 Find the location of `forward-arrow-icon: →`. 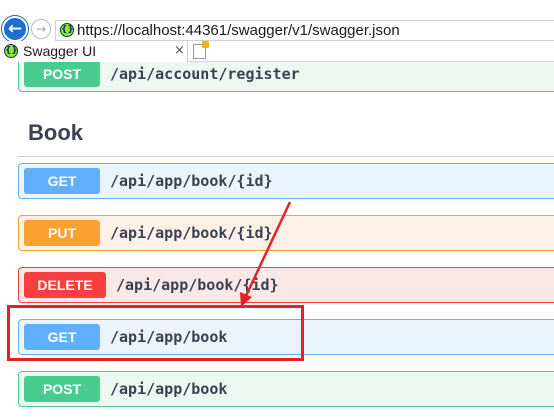

forward-arrow-icon: → is located at coordinates (41, 29).